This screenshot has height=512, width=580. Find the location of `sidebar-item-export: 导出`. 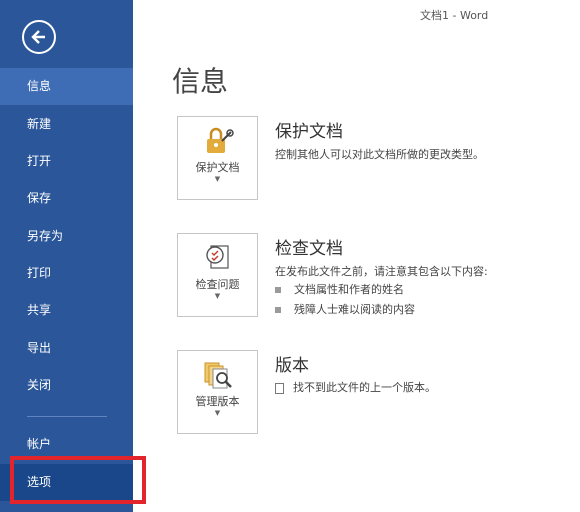

sidebar-item-export: 导出 is located at coordinates (66, 348).